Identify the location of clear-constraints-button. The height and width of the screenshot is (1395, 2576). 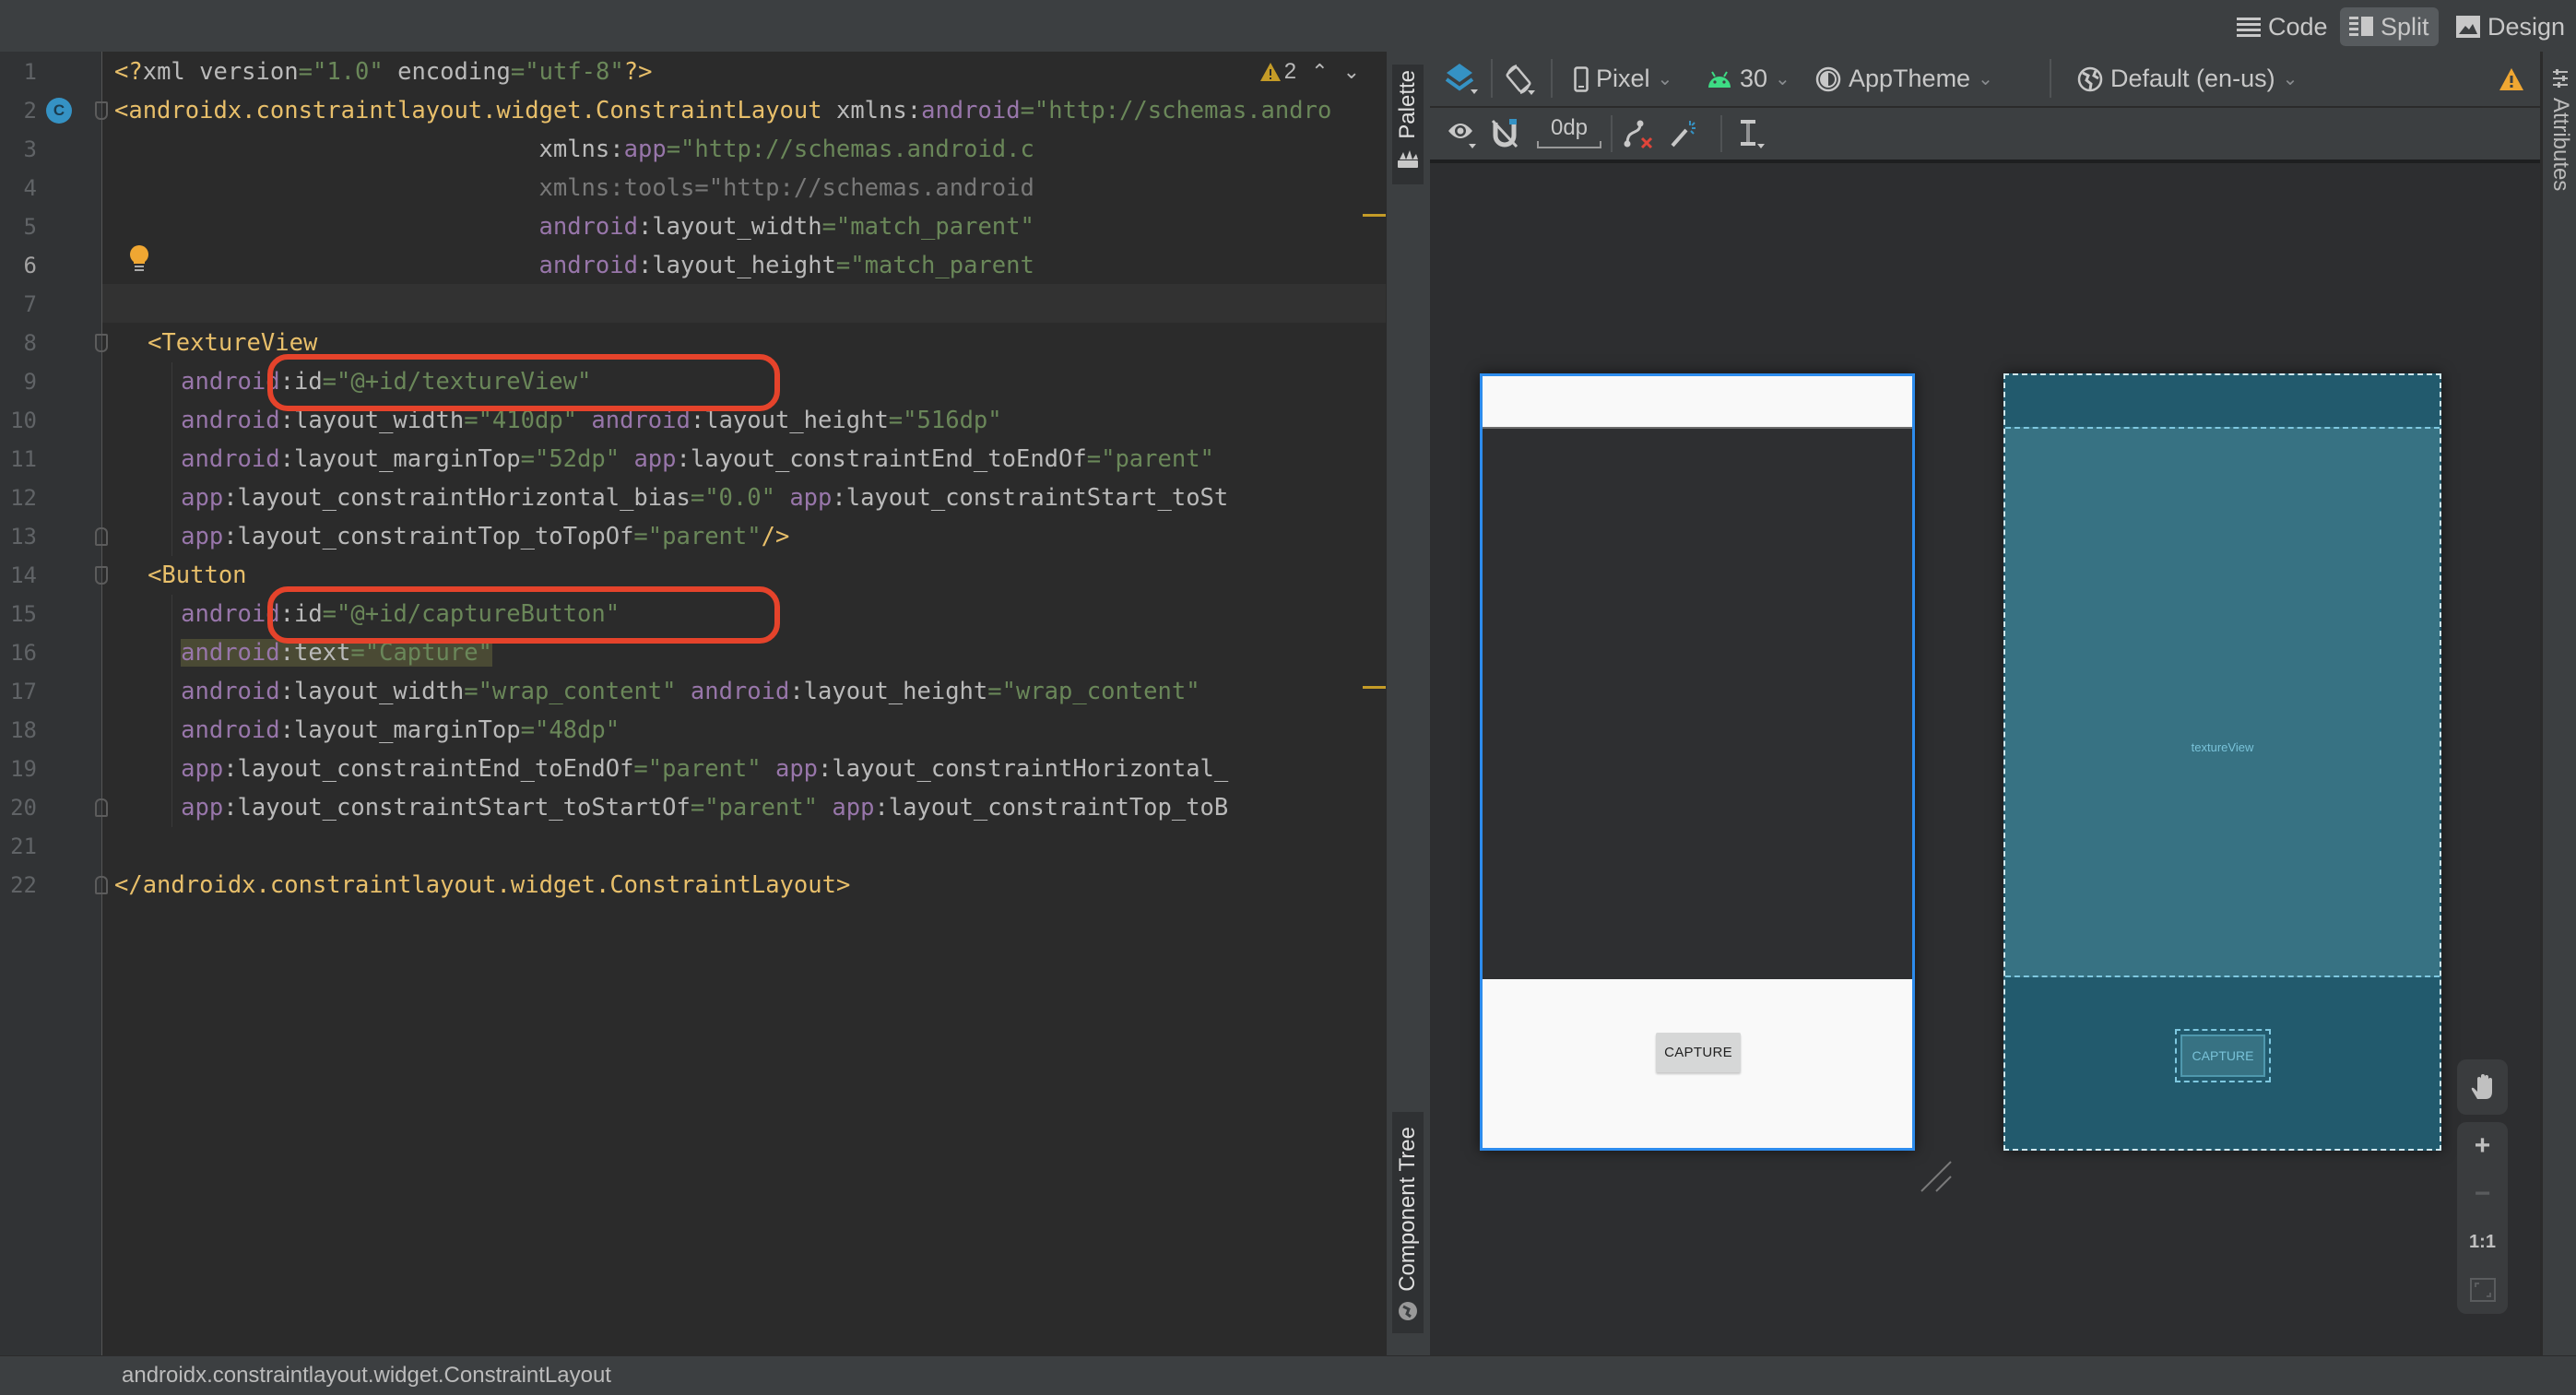
(1638, 134).